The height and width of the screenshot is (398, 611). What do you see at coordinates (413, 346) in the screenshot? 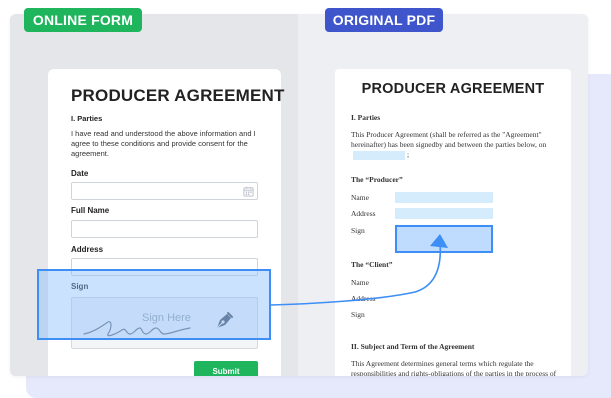
I see `pdf-section-subject: II. Subject and Term of the Agreement` at bounding box center [413, 346].